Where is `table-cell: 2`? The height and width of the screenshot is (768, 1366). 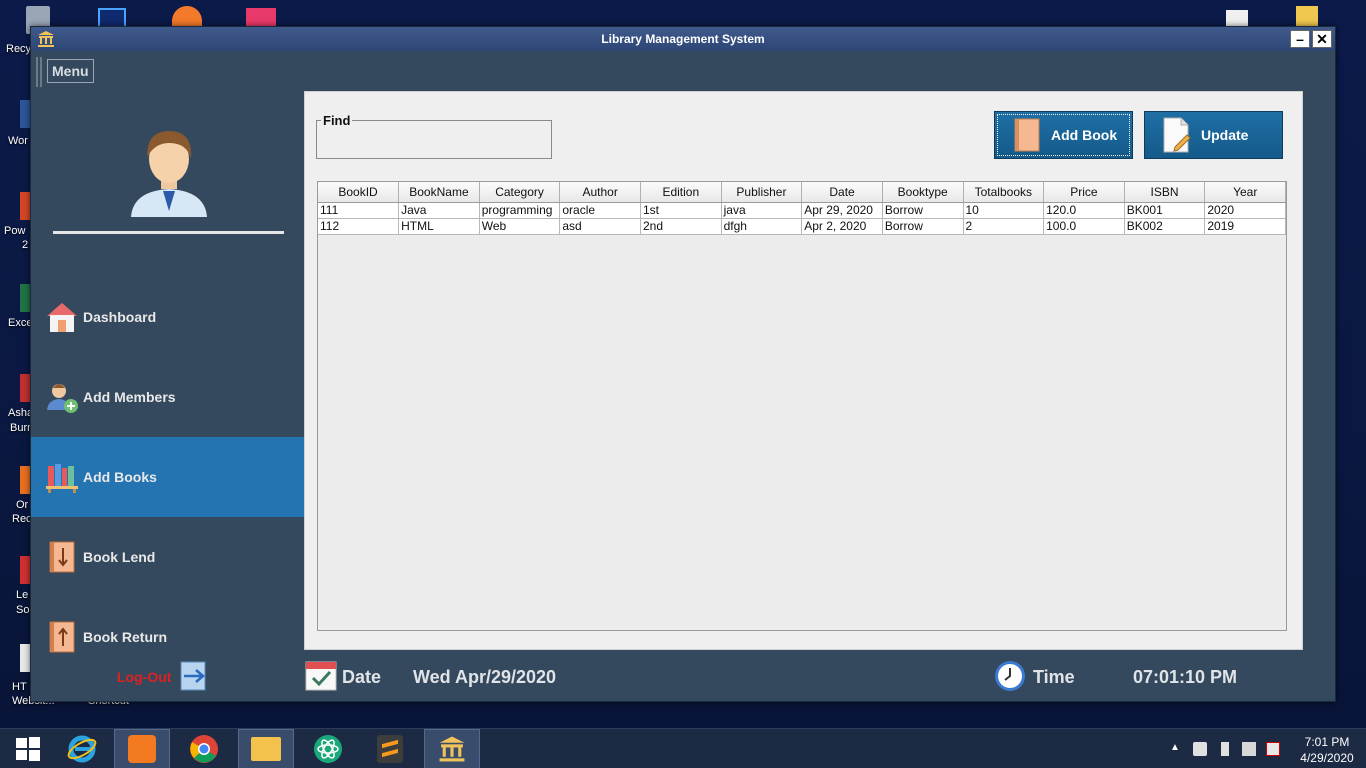
table-cell: 2 is located at coordinates (1004, 226).